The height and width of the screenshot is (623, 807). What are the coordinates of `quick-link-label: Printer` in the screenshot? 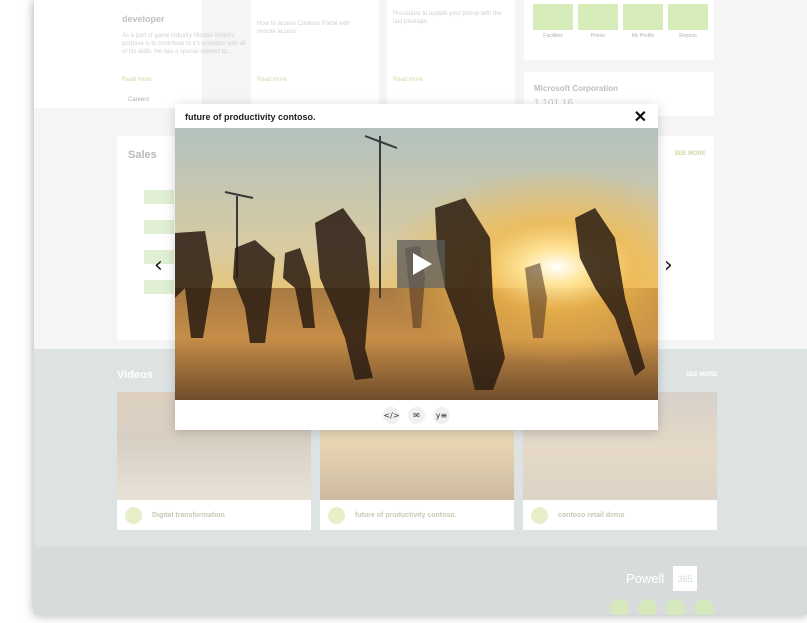 It's located at (598, 36).